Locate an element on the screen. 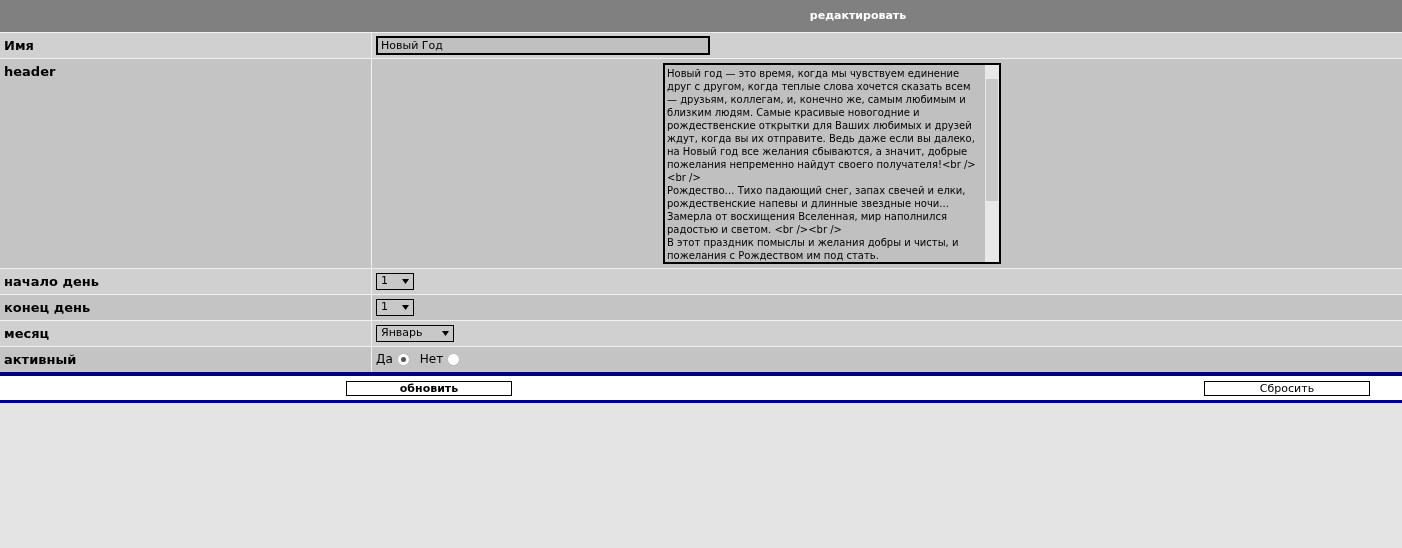  radio-label: Нет is located at coordinates (431, 359).